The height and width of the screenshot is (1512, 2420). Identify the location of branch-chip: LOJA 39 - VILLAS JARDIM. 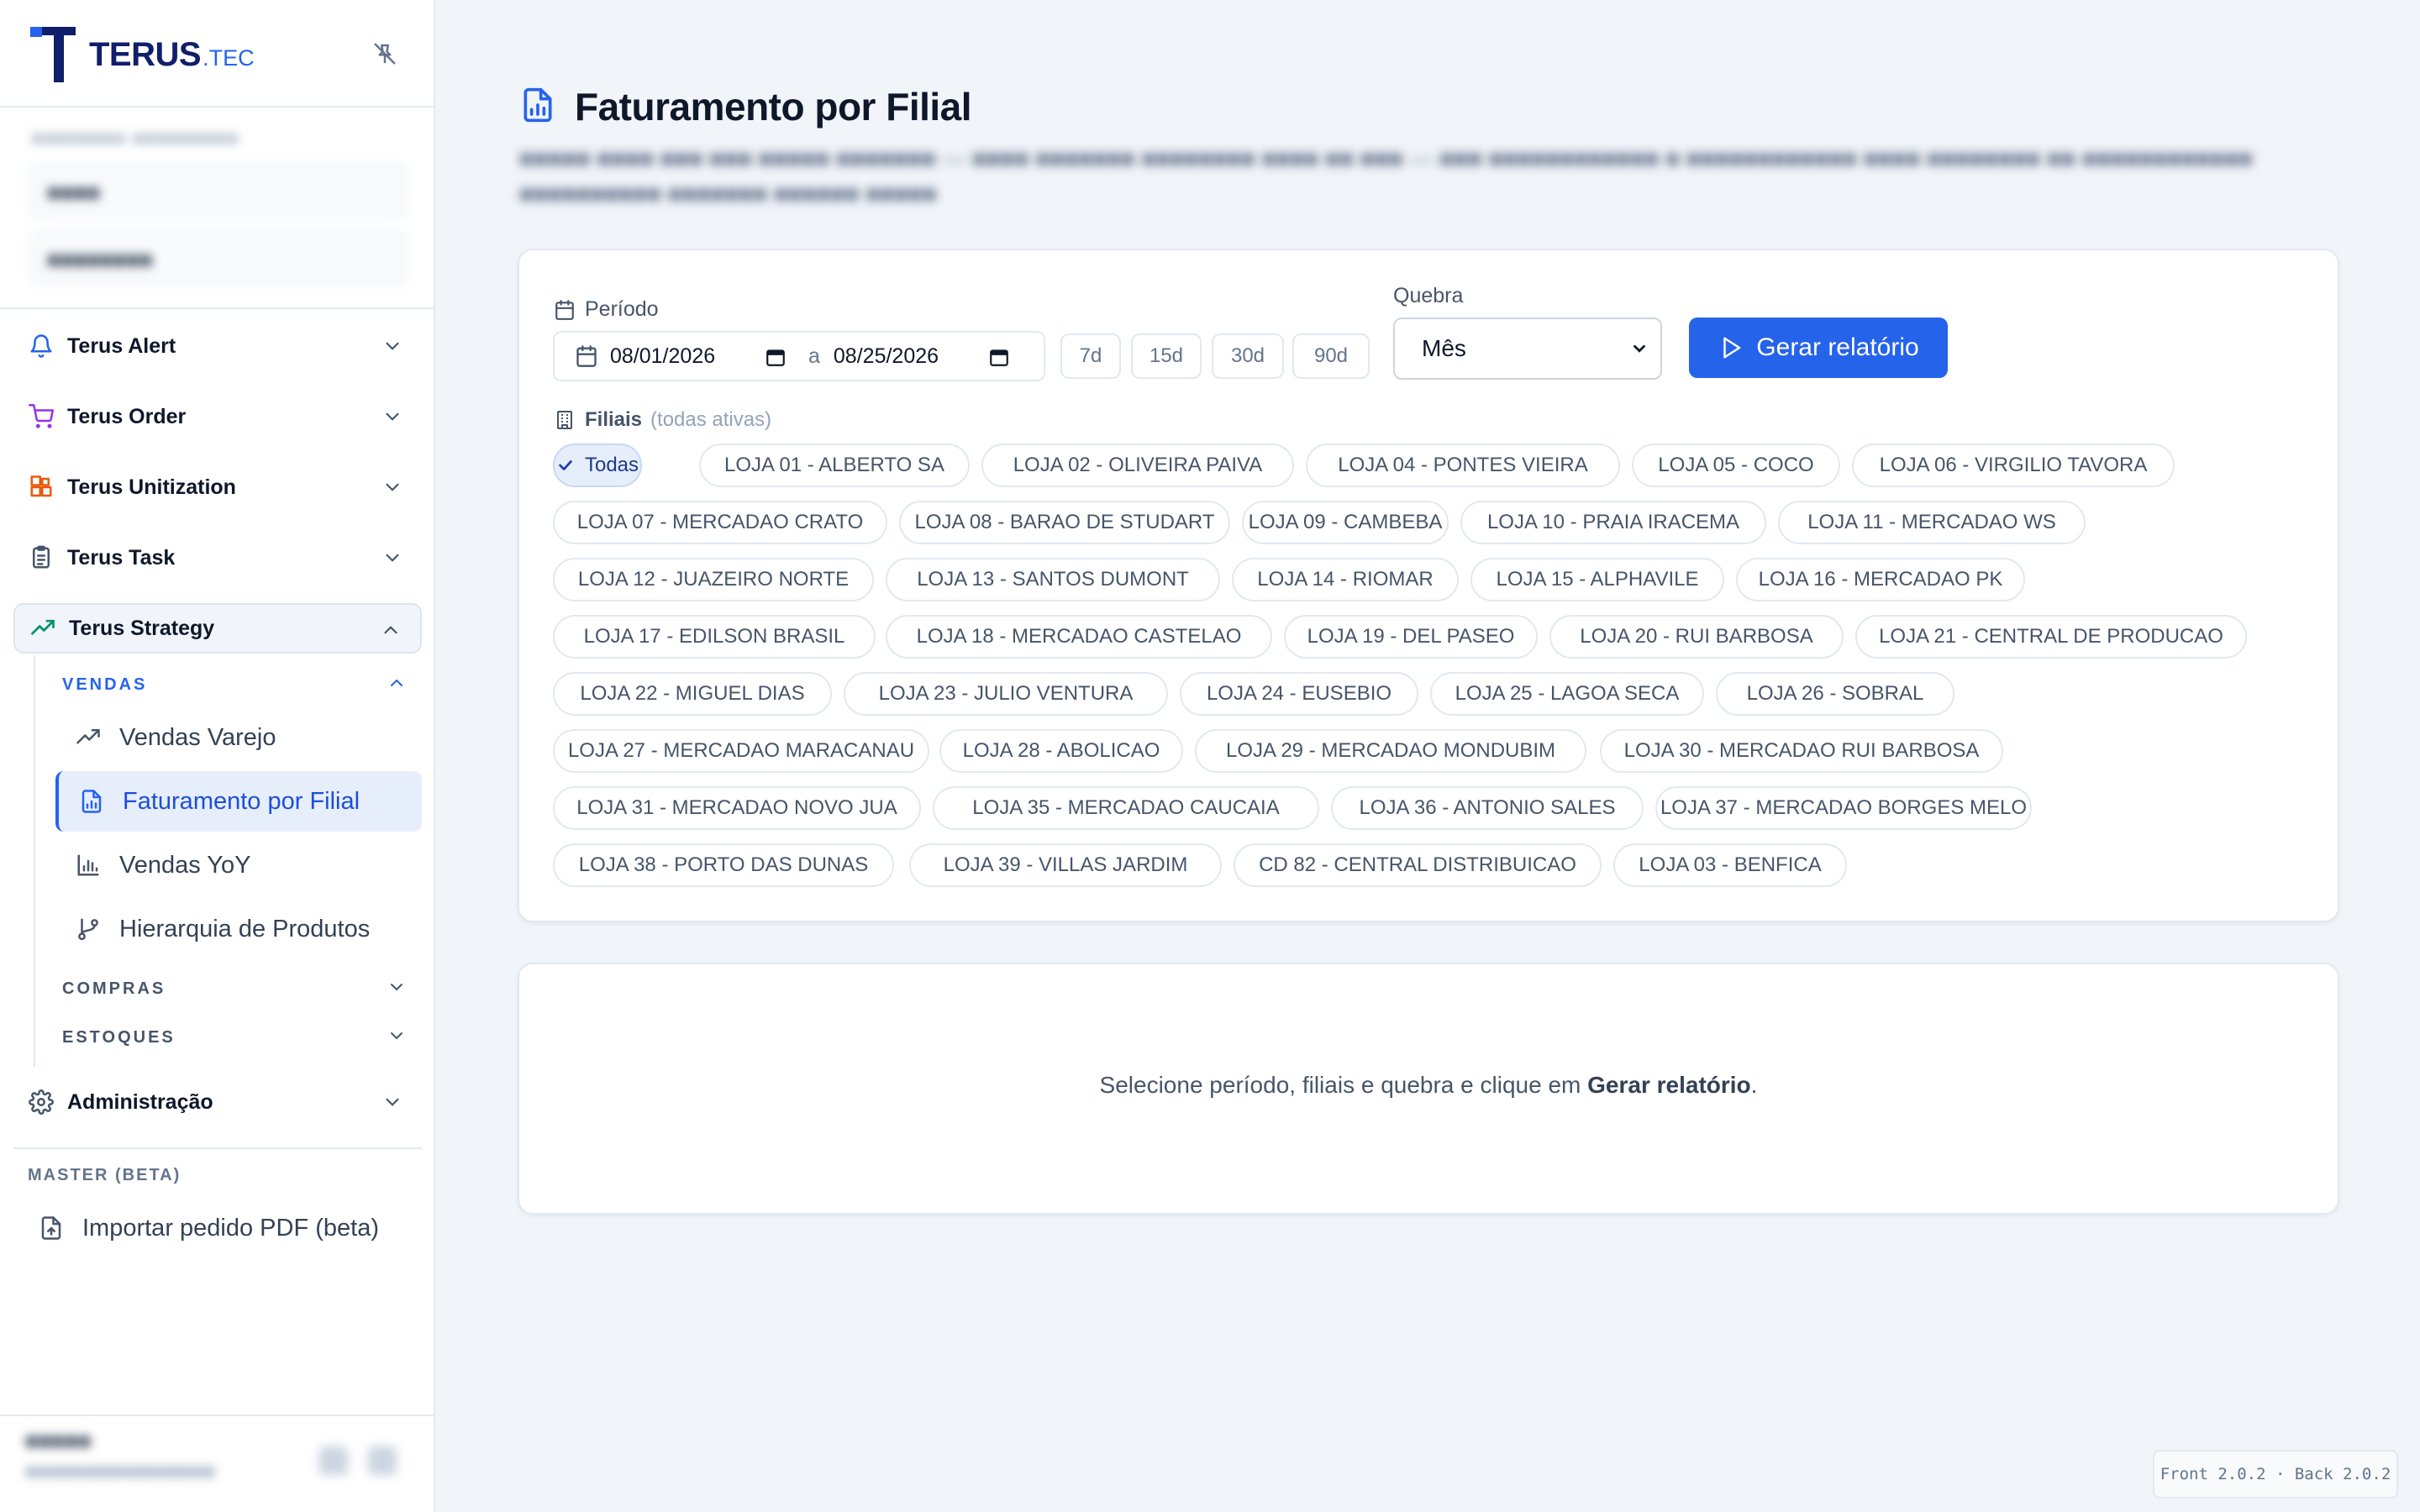
(1065, 865).